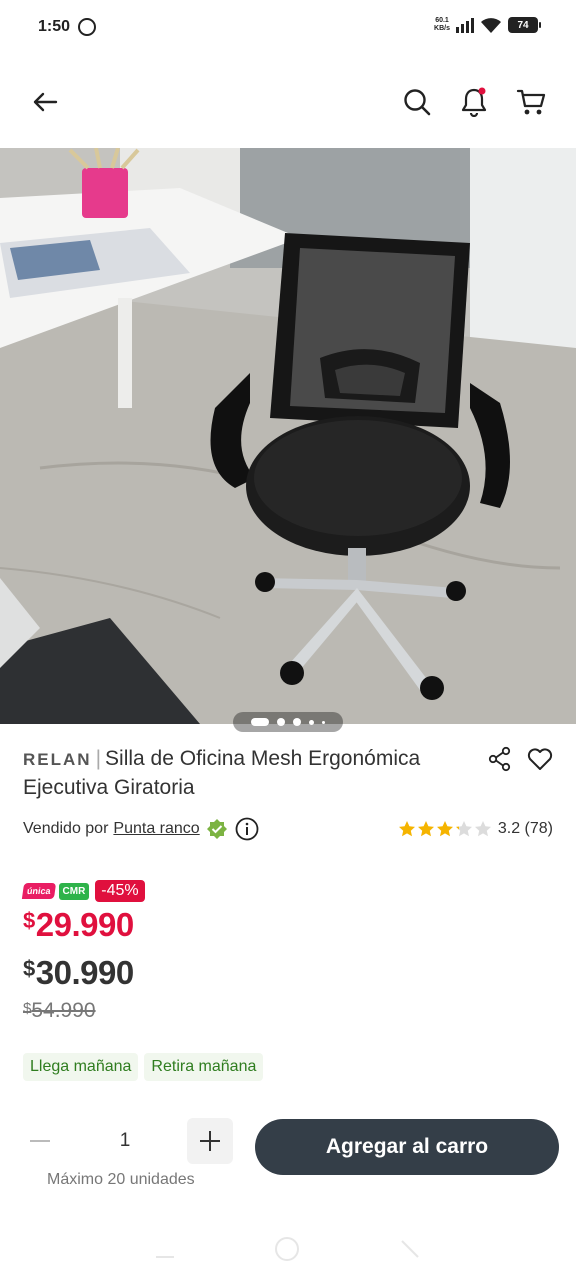 This screenshot has width=576, height=1280. What do you see at coordinates (66, 828) in the screenshot?
I see `seller-prefix: Vendido por` at bounding box center [66, 828].